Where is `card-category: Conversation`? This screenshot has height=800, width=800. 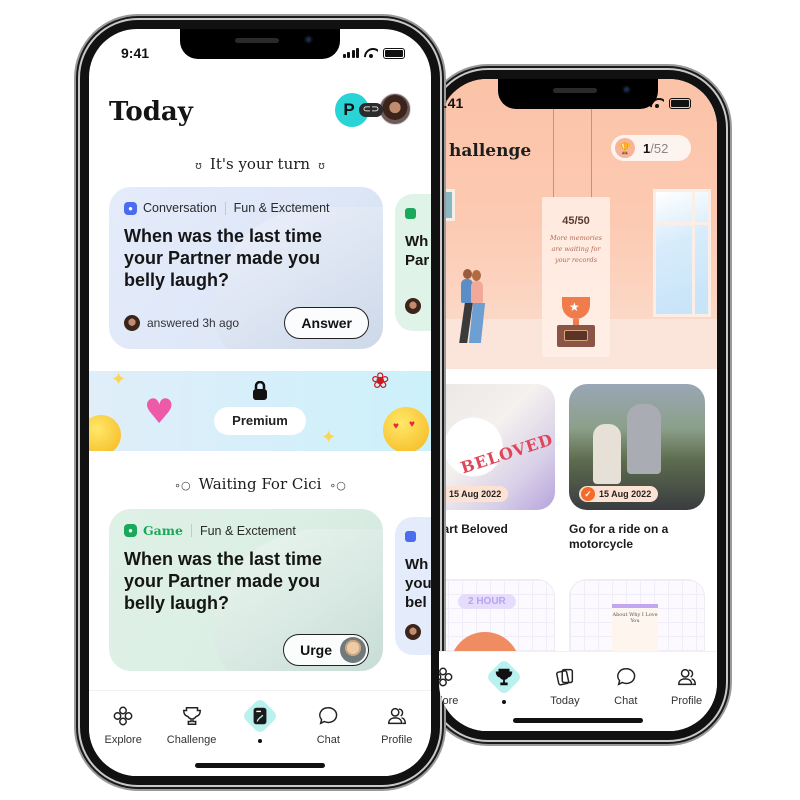 card-category: Conversation is located at coordinates (180, 208).